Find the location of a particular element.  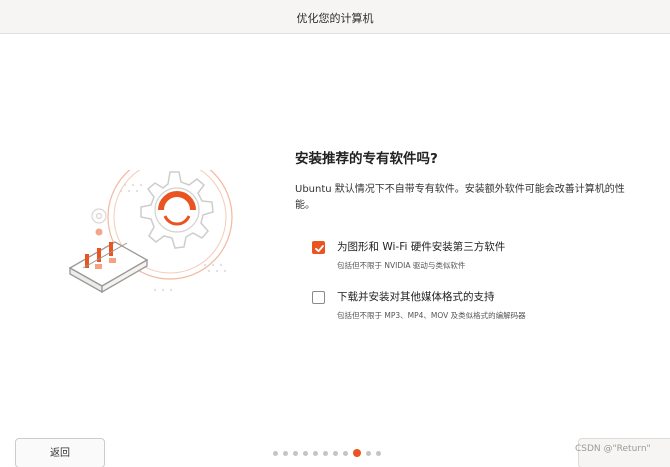

checkmark-icon is located at coordinates (319, 249).